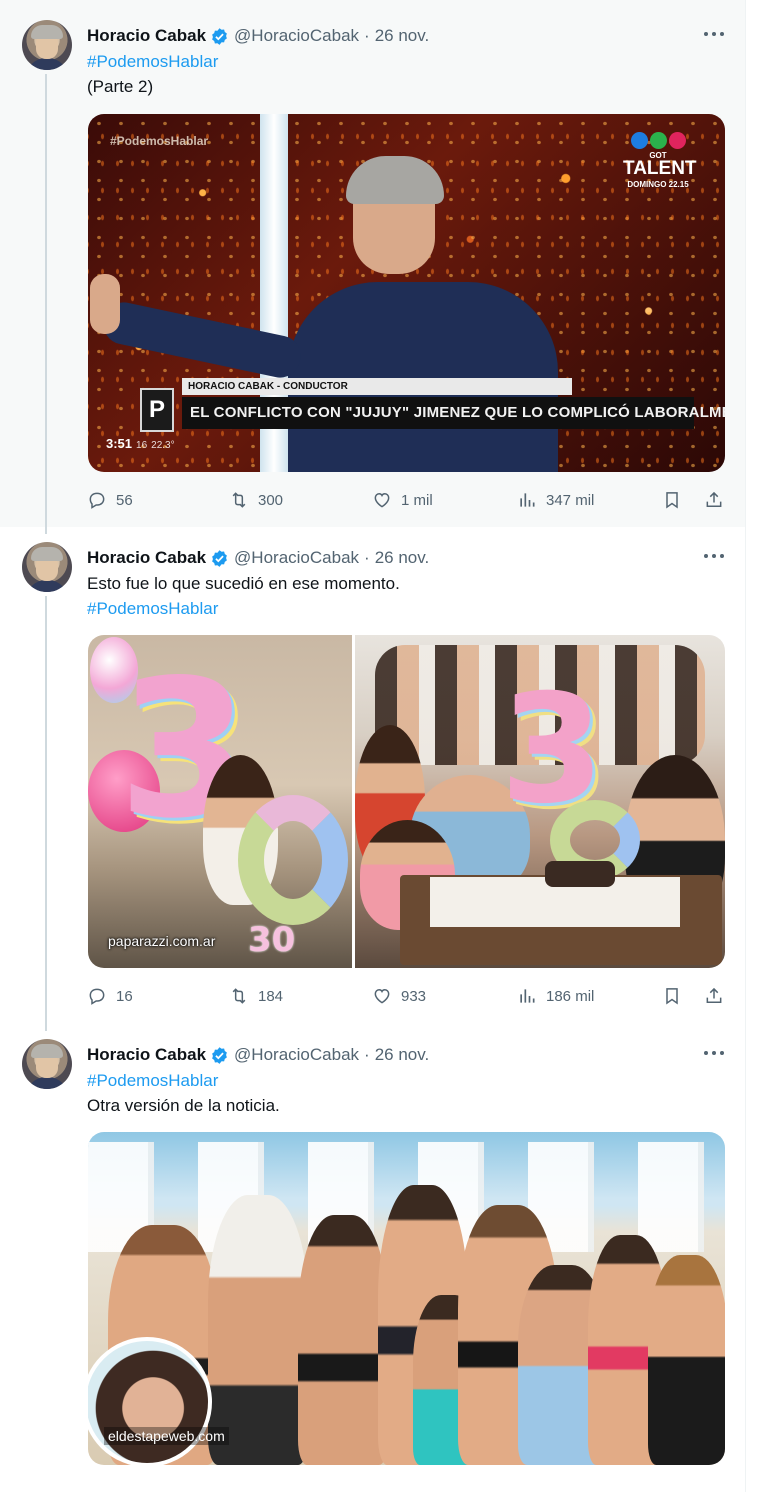 This screenshot has width=767, height=1492. I want to click on video-duration: 3:51 16 22.3°, so click(140, 443).